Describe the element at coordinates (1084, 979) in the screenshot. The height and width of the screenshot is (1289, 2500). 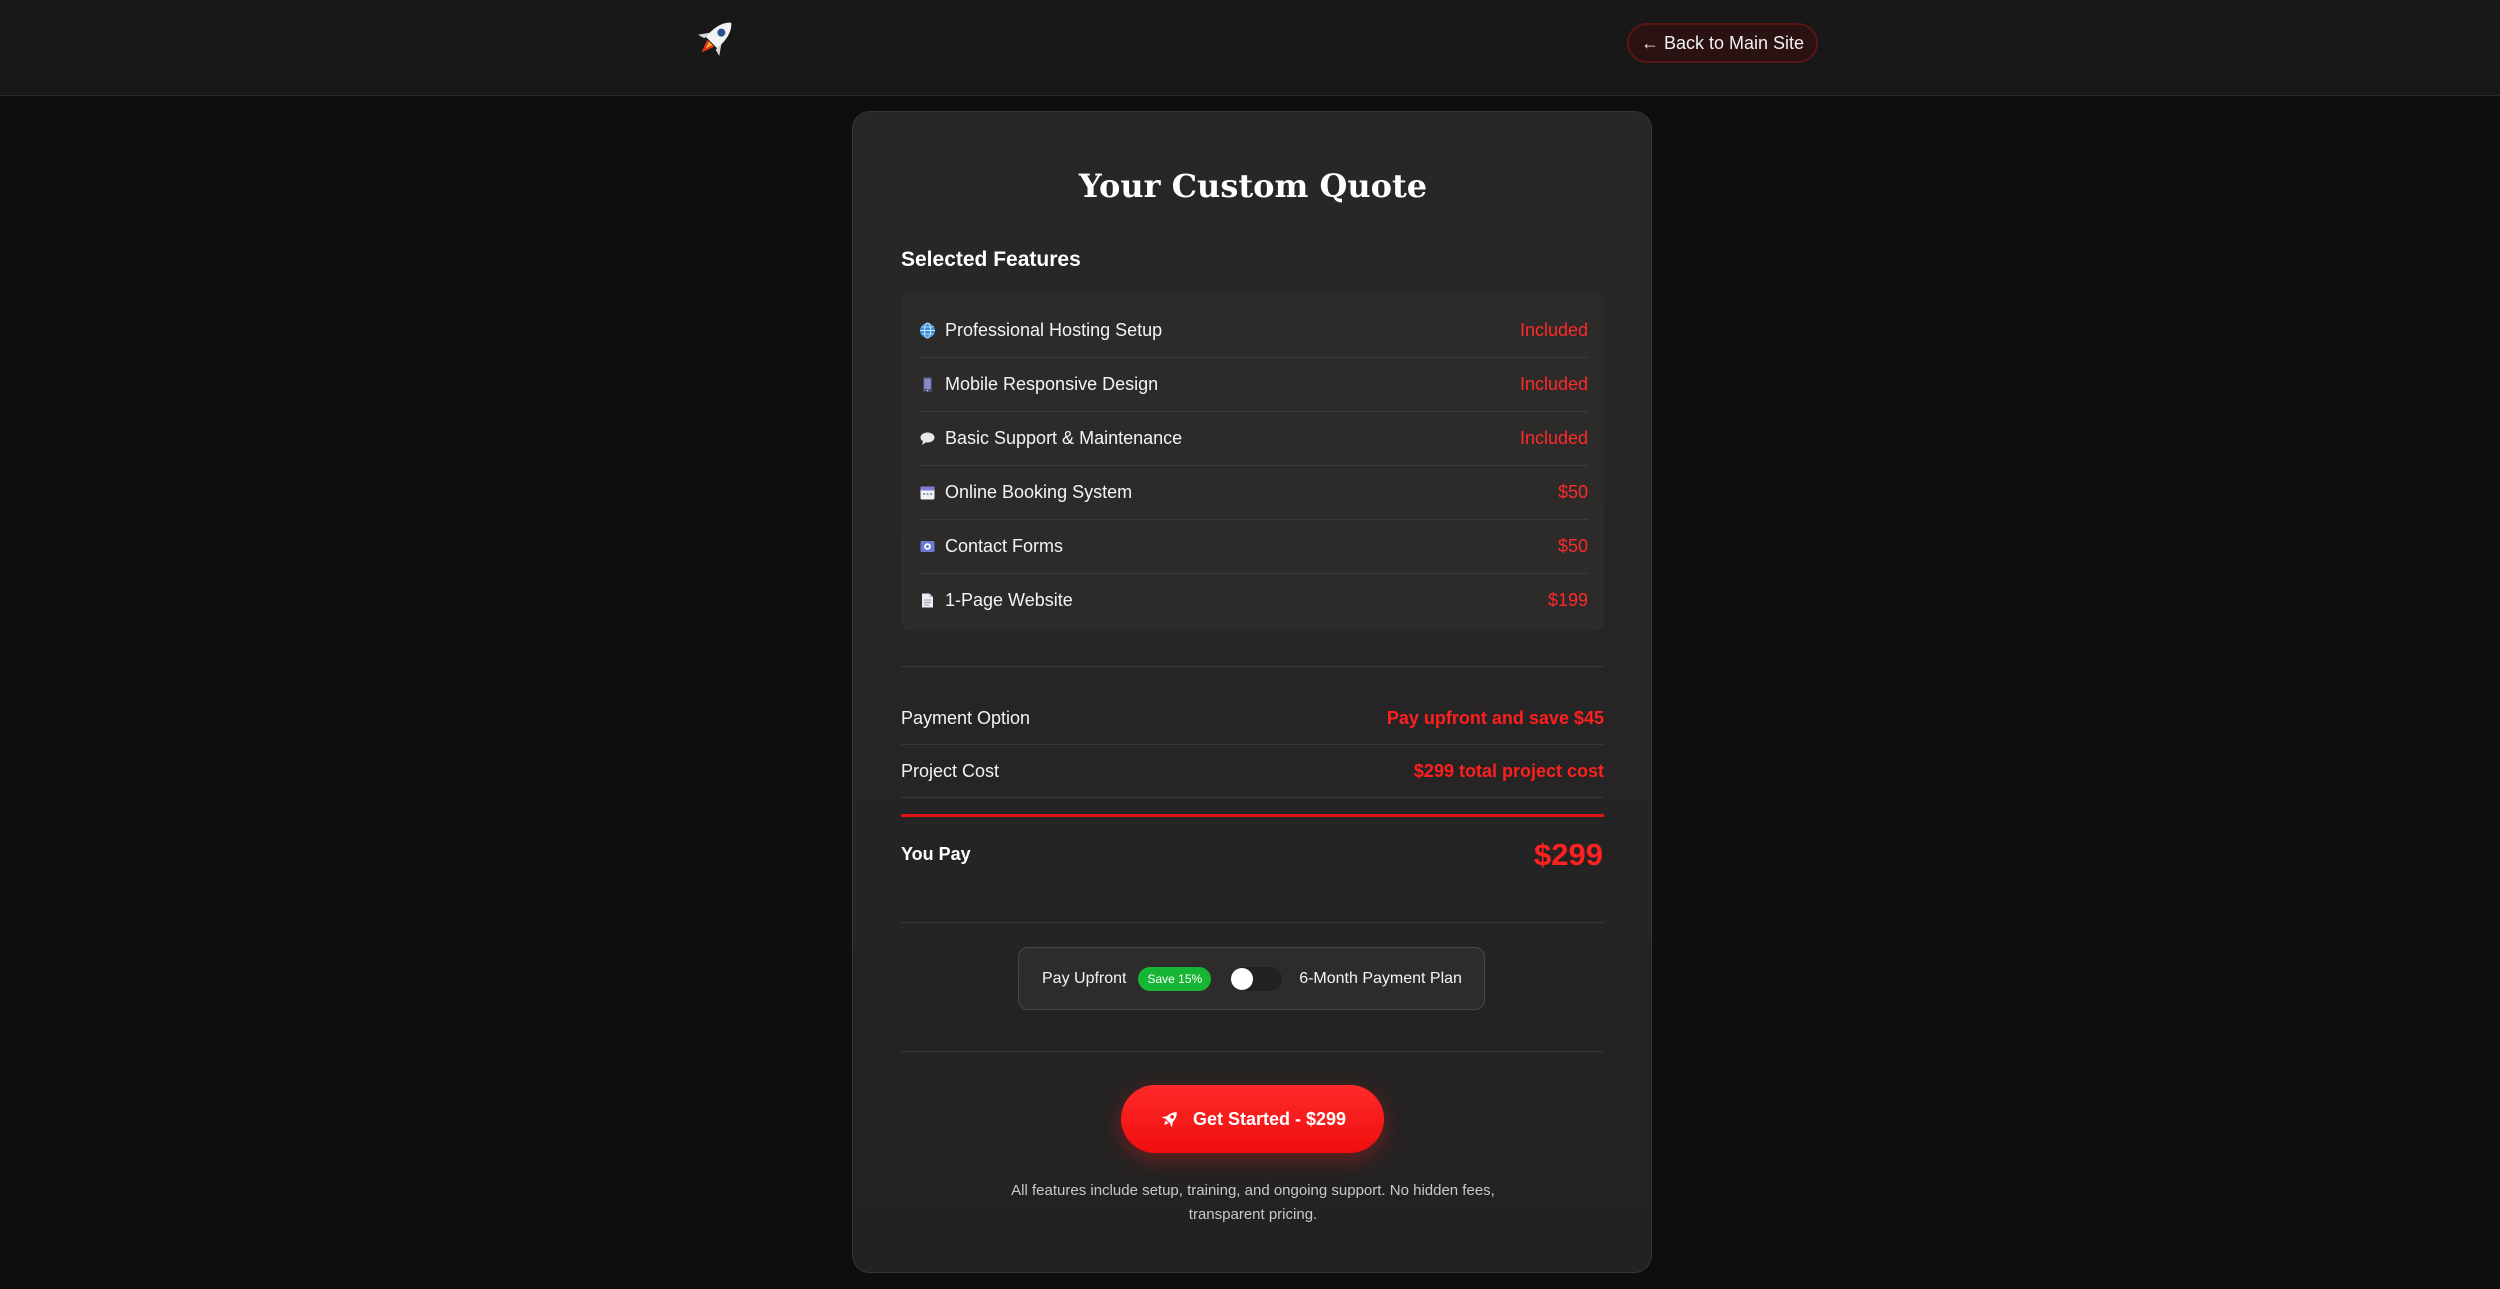
I see `pay-upfront-label: Pay Upfront` at that location.